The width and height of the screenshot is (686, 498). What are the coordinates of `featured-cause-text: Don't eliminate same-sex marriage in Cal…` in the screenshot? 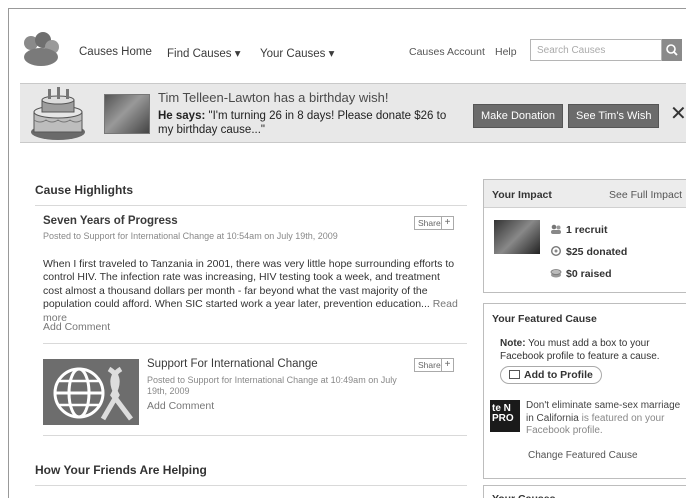 It's located at (606, 419).